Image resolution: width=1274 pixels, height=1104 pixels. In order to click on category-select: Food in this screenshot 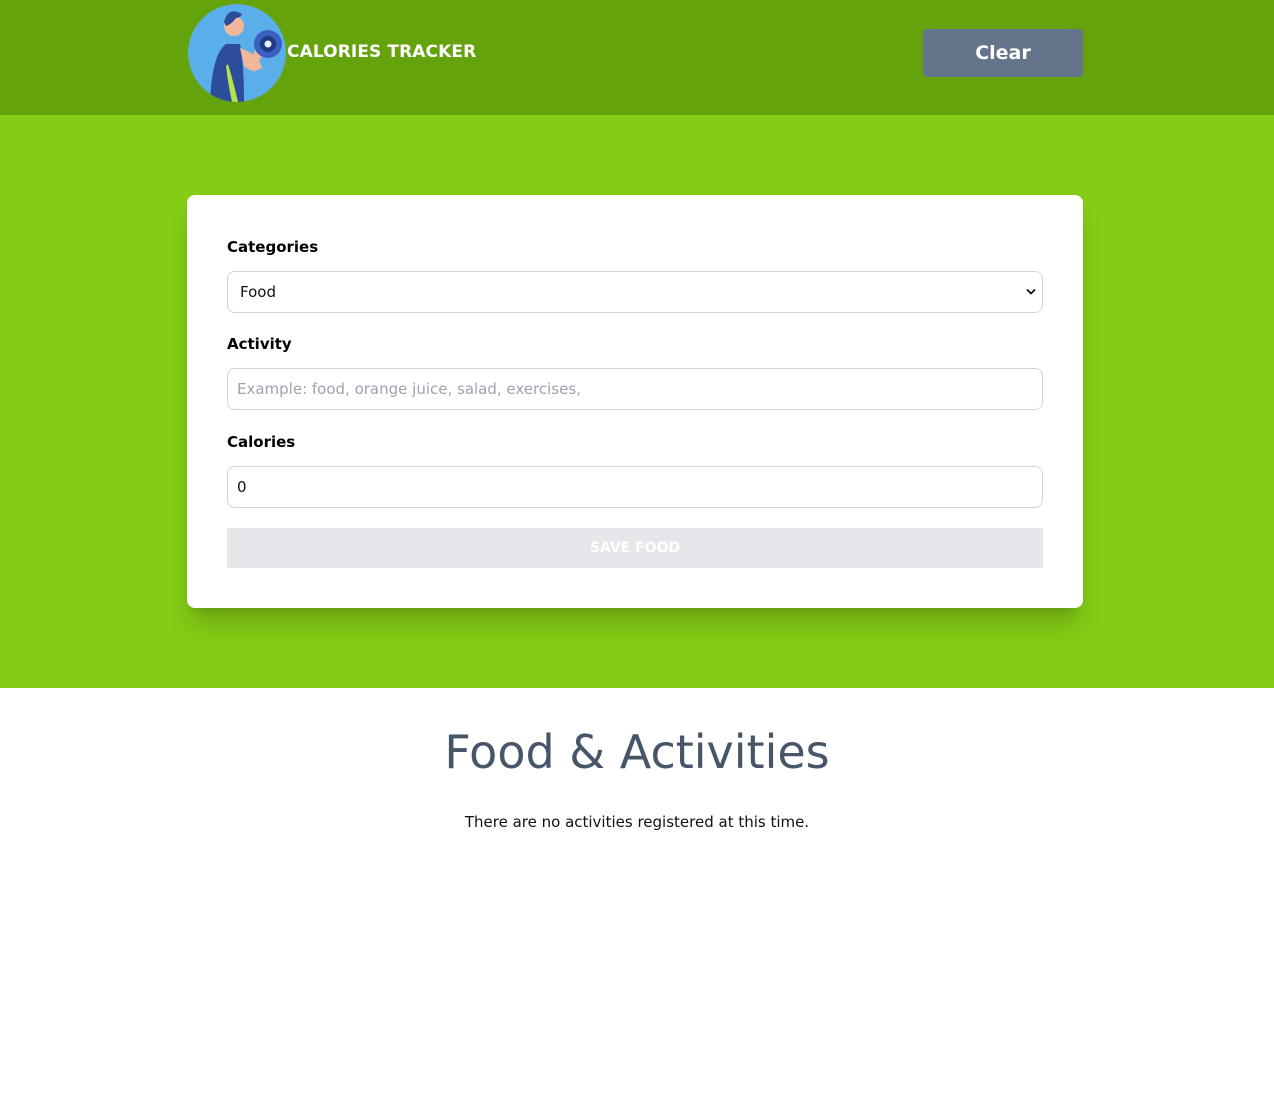, I will do `click(635, 292)`.